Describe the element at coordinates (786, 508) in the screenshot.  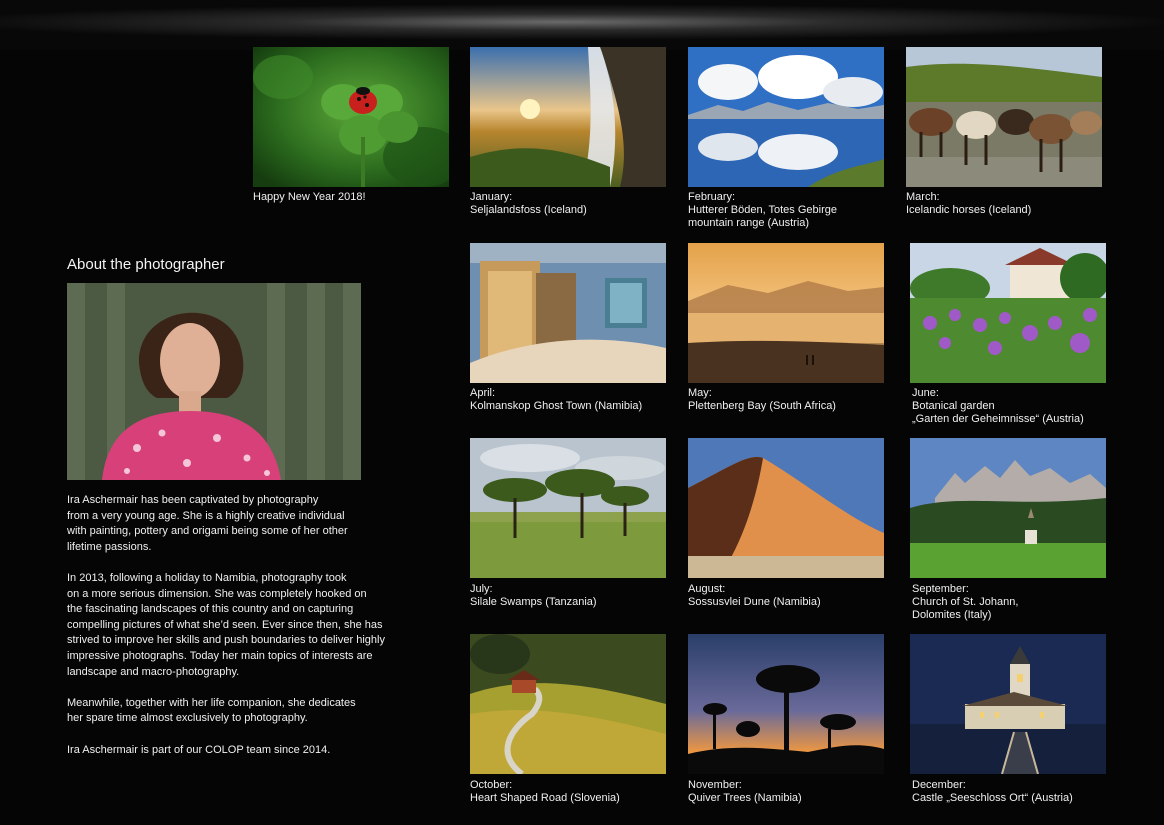
I see `photo-august-sossusvlei` at that location.